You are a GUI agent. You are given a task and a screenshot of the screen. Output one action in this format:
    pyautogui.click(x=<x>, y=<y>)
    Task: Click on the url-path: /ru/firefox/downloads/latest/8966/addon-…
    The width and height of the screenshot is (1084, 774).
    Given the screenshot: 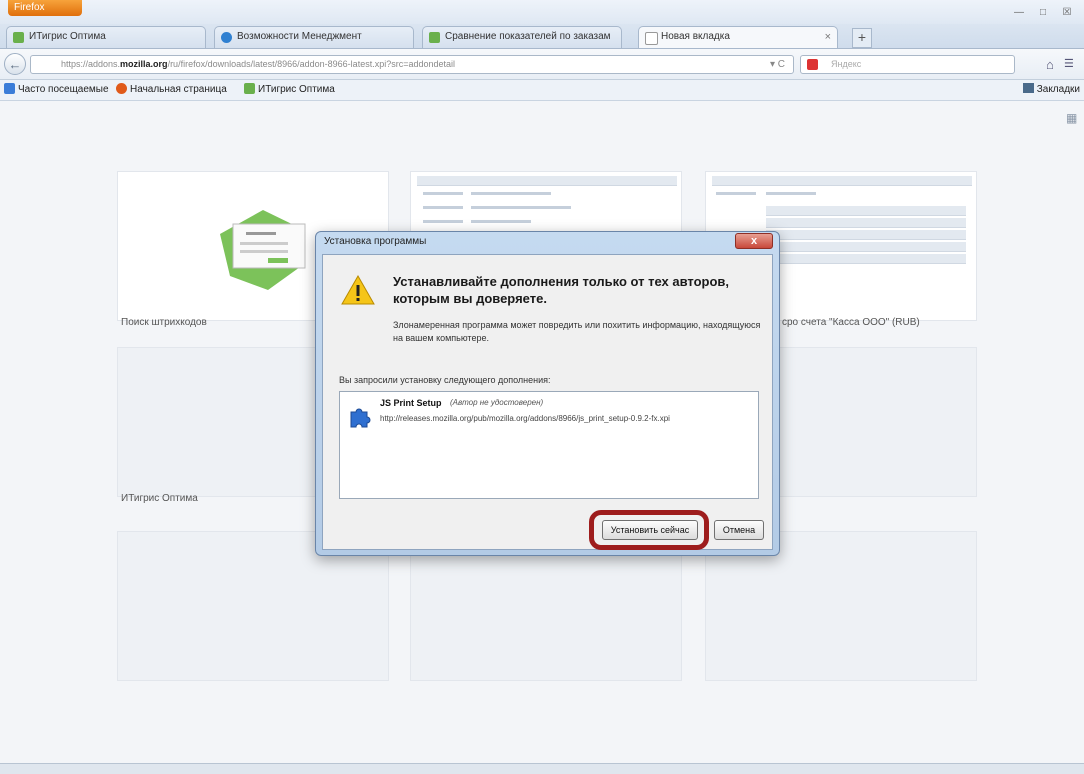 What is the action you would take?
    pyautogui.click(x=311, y=64)
    